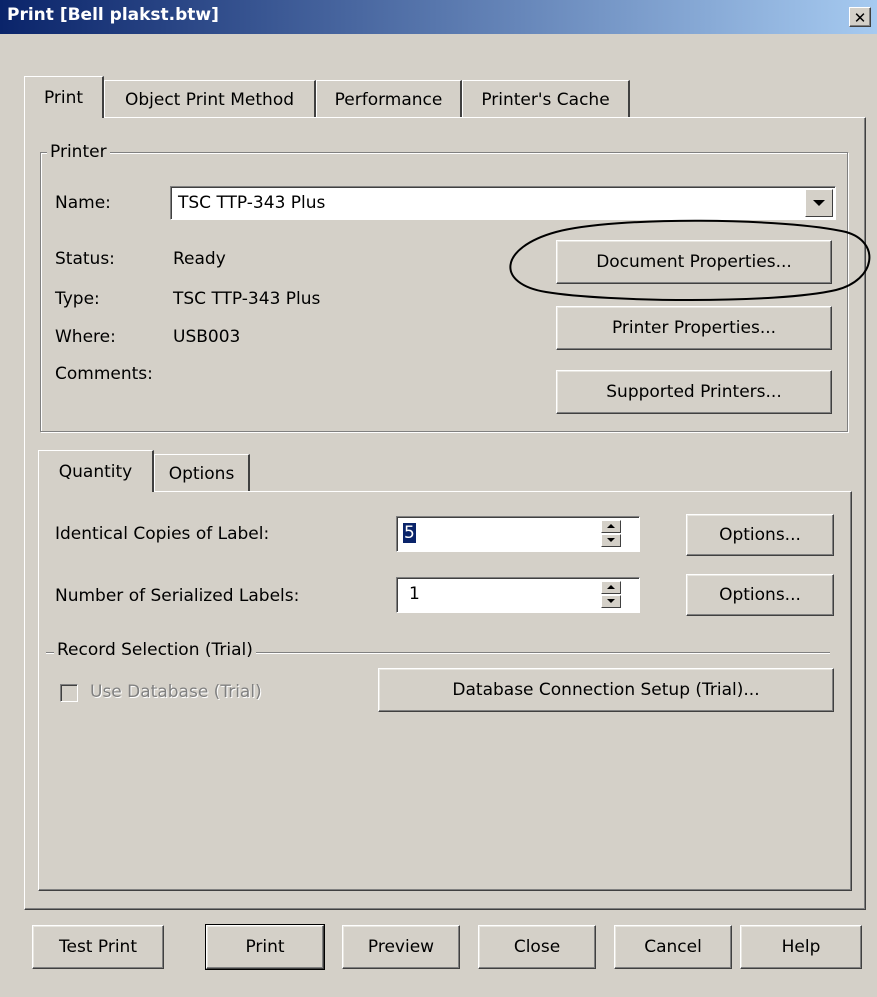 This screenshot has height=997, width=877. I want to click on print-button: Print, so click(265, 947).